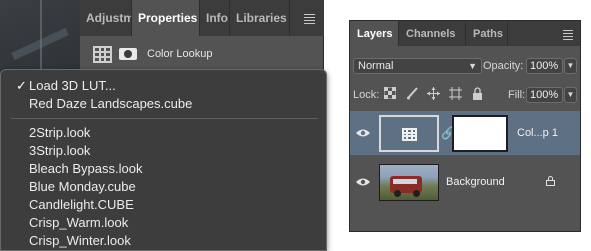 The height and width of the screenshot is (251, 591). What do you see at coordinates (82, 186) in the screenshot?
I see `menu-item-blue-monday: Blue Monday.cube` at bounding box center [82, 186].